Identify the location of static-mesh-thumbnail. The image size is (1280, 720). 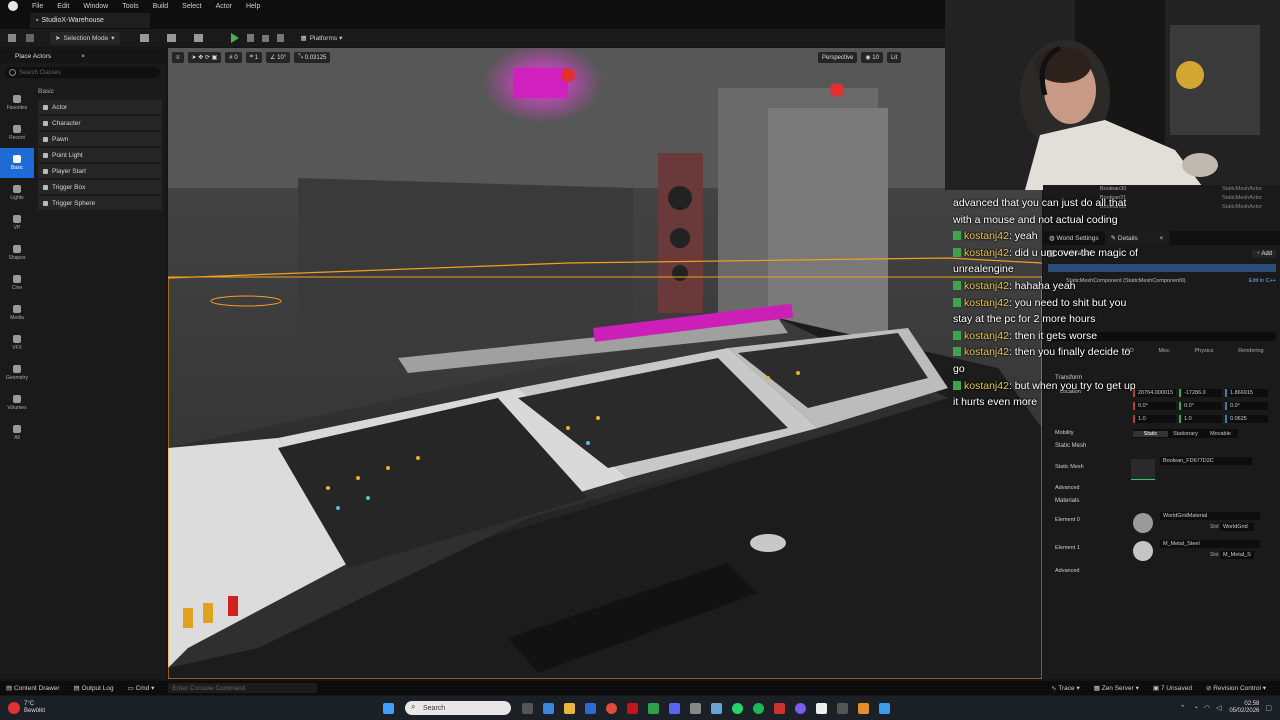
(1143, 469).